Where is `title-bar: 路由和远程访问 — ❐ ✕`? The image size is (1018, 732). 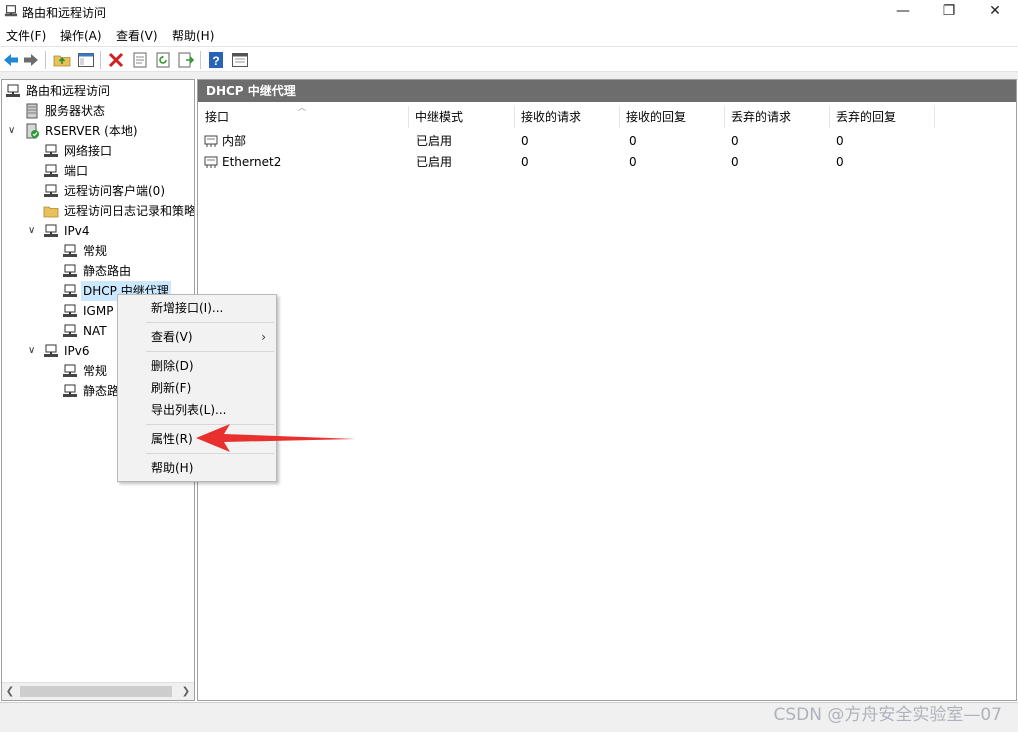 title-bar: 路由和远程访问 — ❐ ✕ is located at coordinates (509, 12).